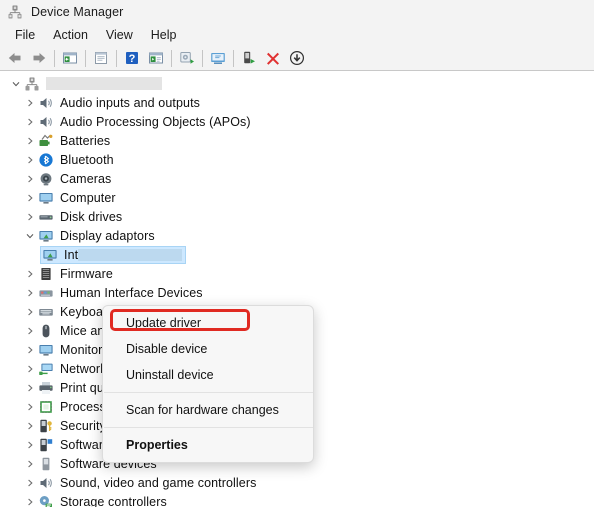  Describe the element at coordinates (46, 463) in the screenshot. I see `software-device-icon` at that location.